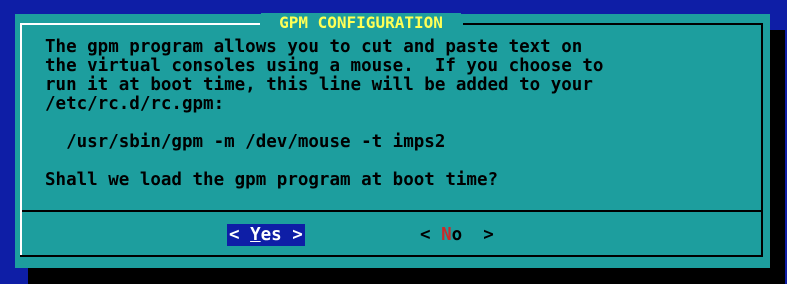 The height and width of the screenshot is (284, 787). Describe the element at coordinates (135, 104) in the screenshot. I see `message-line: /etc/rc.d/rc.gpm:` at that location.